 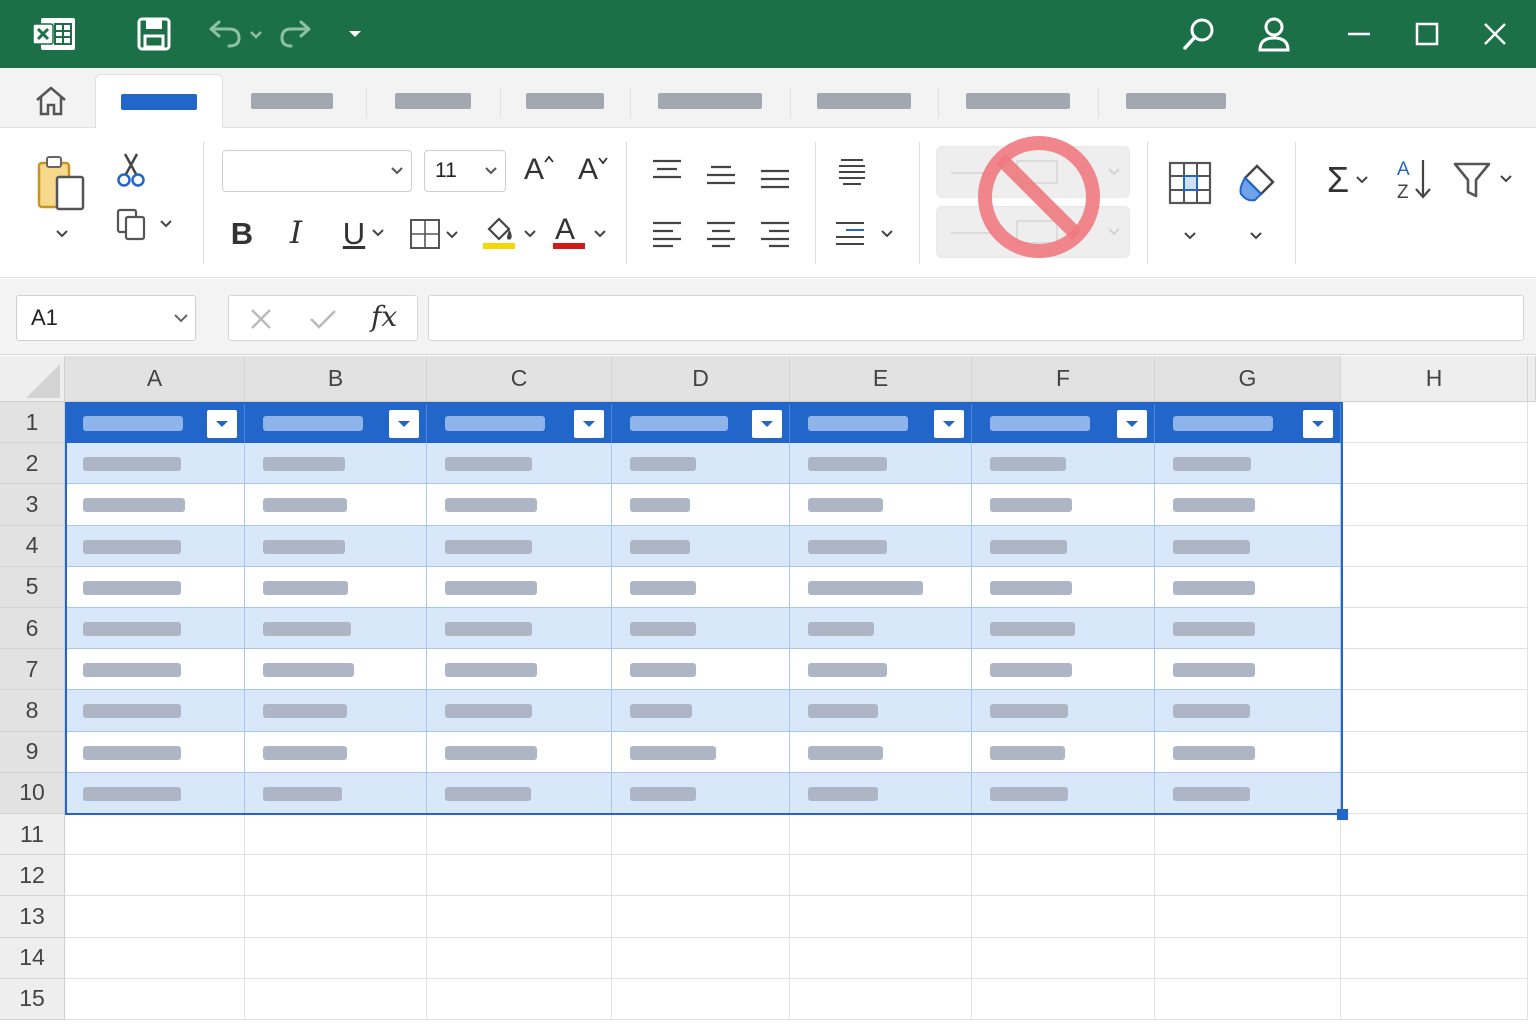 I want to click on row-header-7: 7, so click(x=32, y=670).